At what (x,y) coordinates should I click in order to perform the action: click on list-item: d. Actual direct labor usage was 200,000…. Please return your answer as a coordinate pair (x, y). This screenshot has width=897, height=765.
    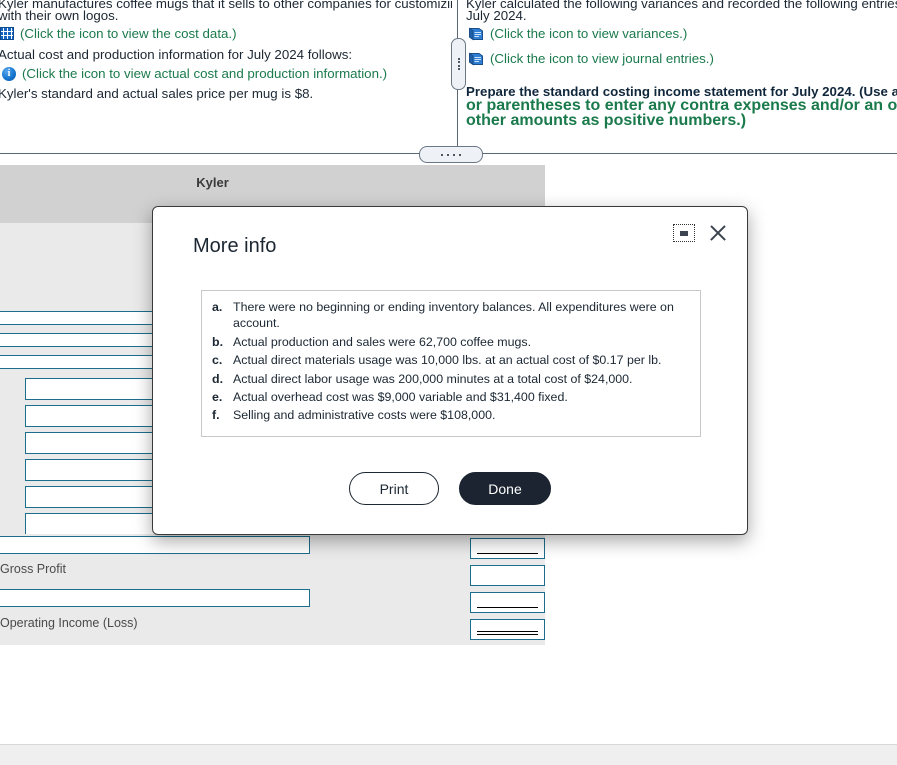
    Looking at the image, I should click on (451, 379).